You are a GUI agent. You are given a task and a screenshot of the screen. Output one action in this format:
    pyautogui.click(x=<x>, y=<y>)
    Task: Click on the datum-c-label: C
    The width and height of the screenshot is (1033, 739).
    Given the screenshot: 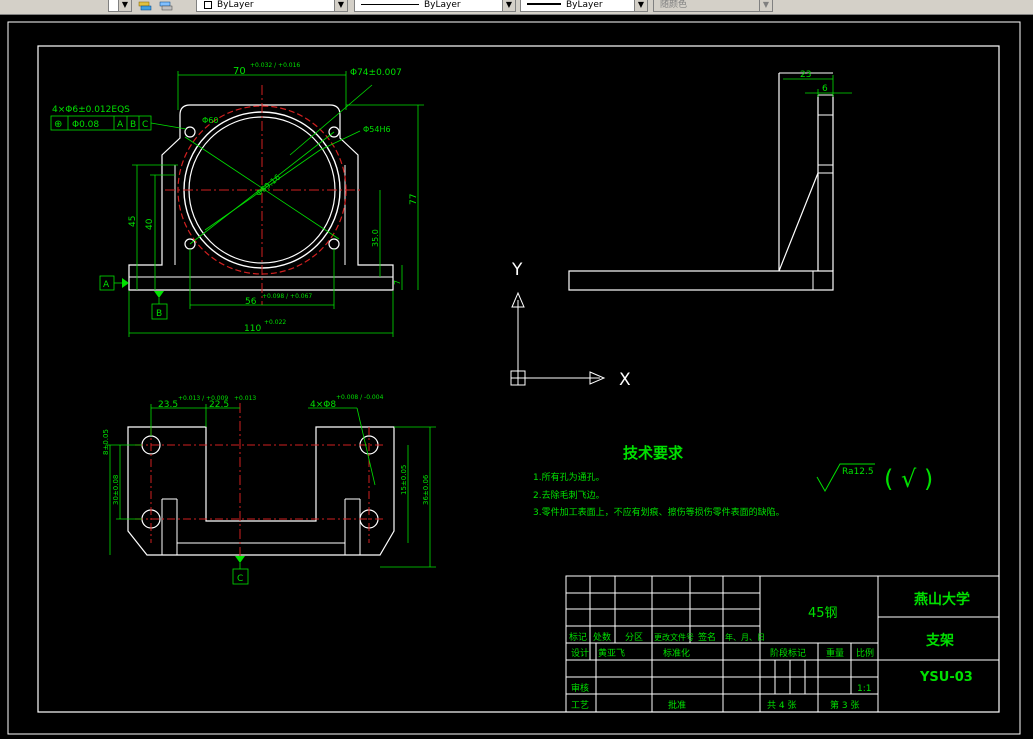 What is the action you would take?
    pyautogui.click(x=240, y=579)
    